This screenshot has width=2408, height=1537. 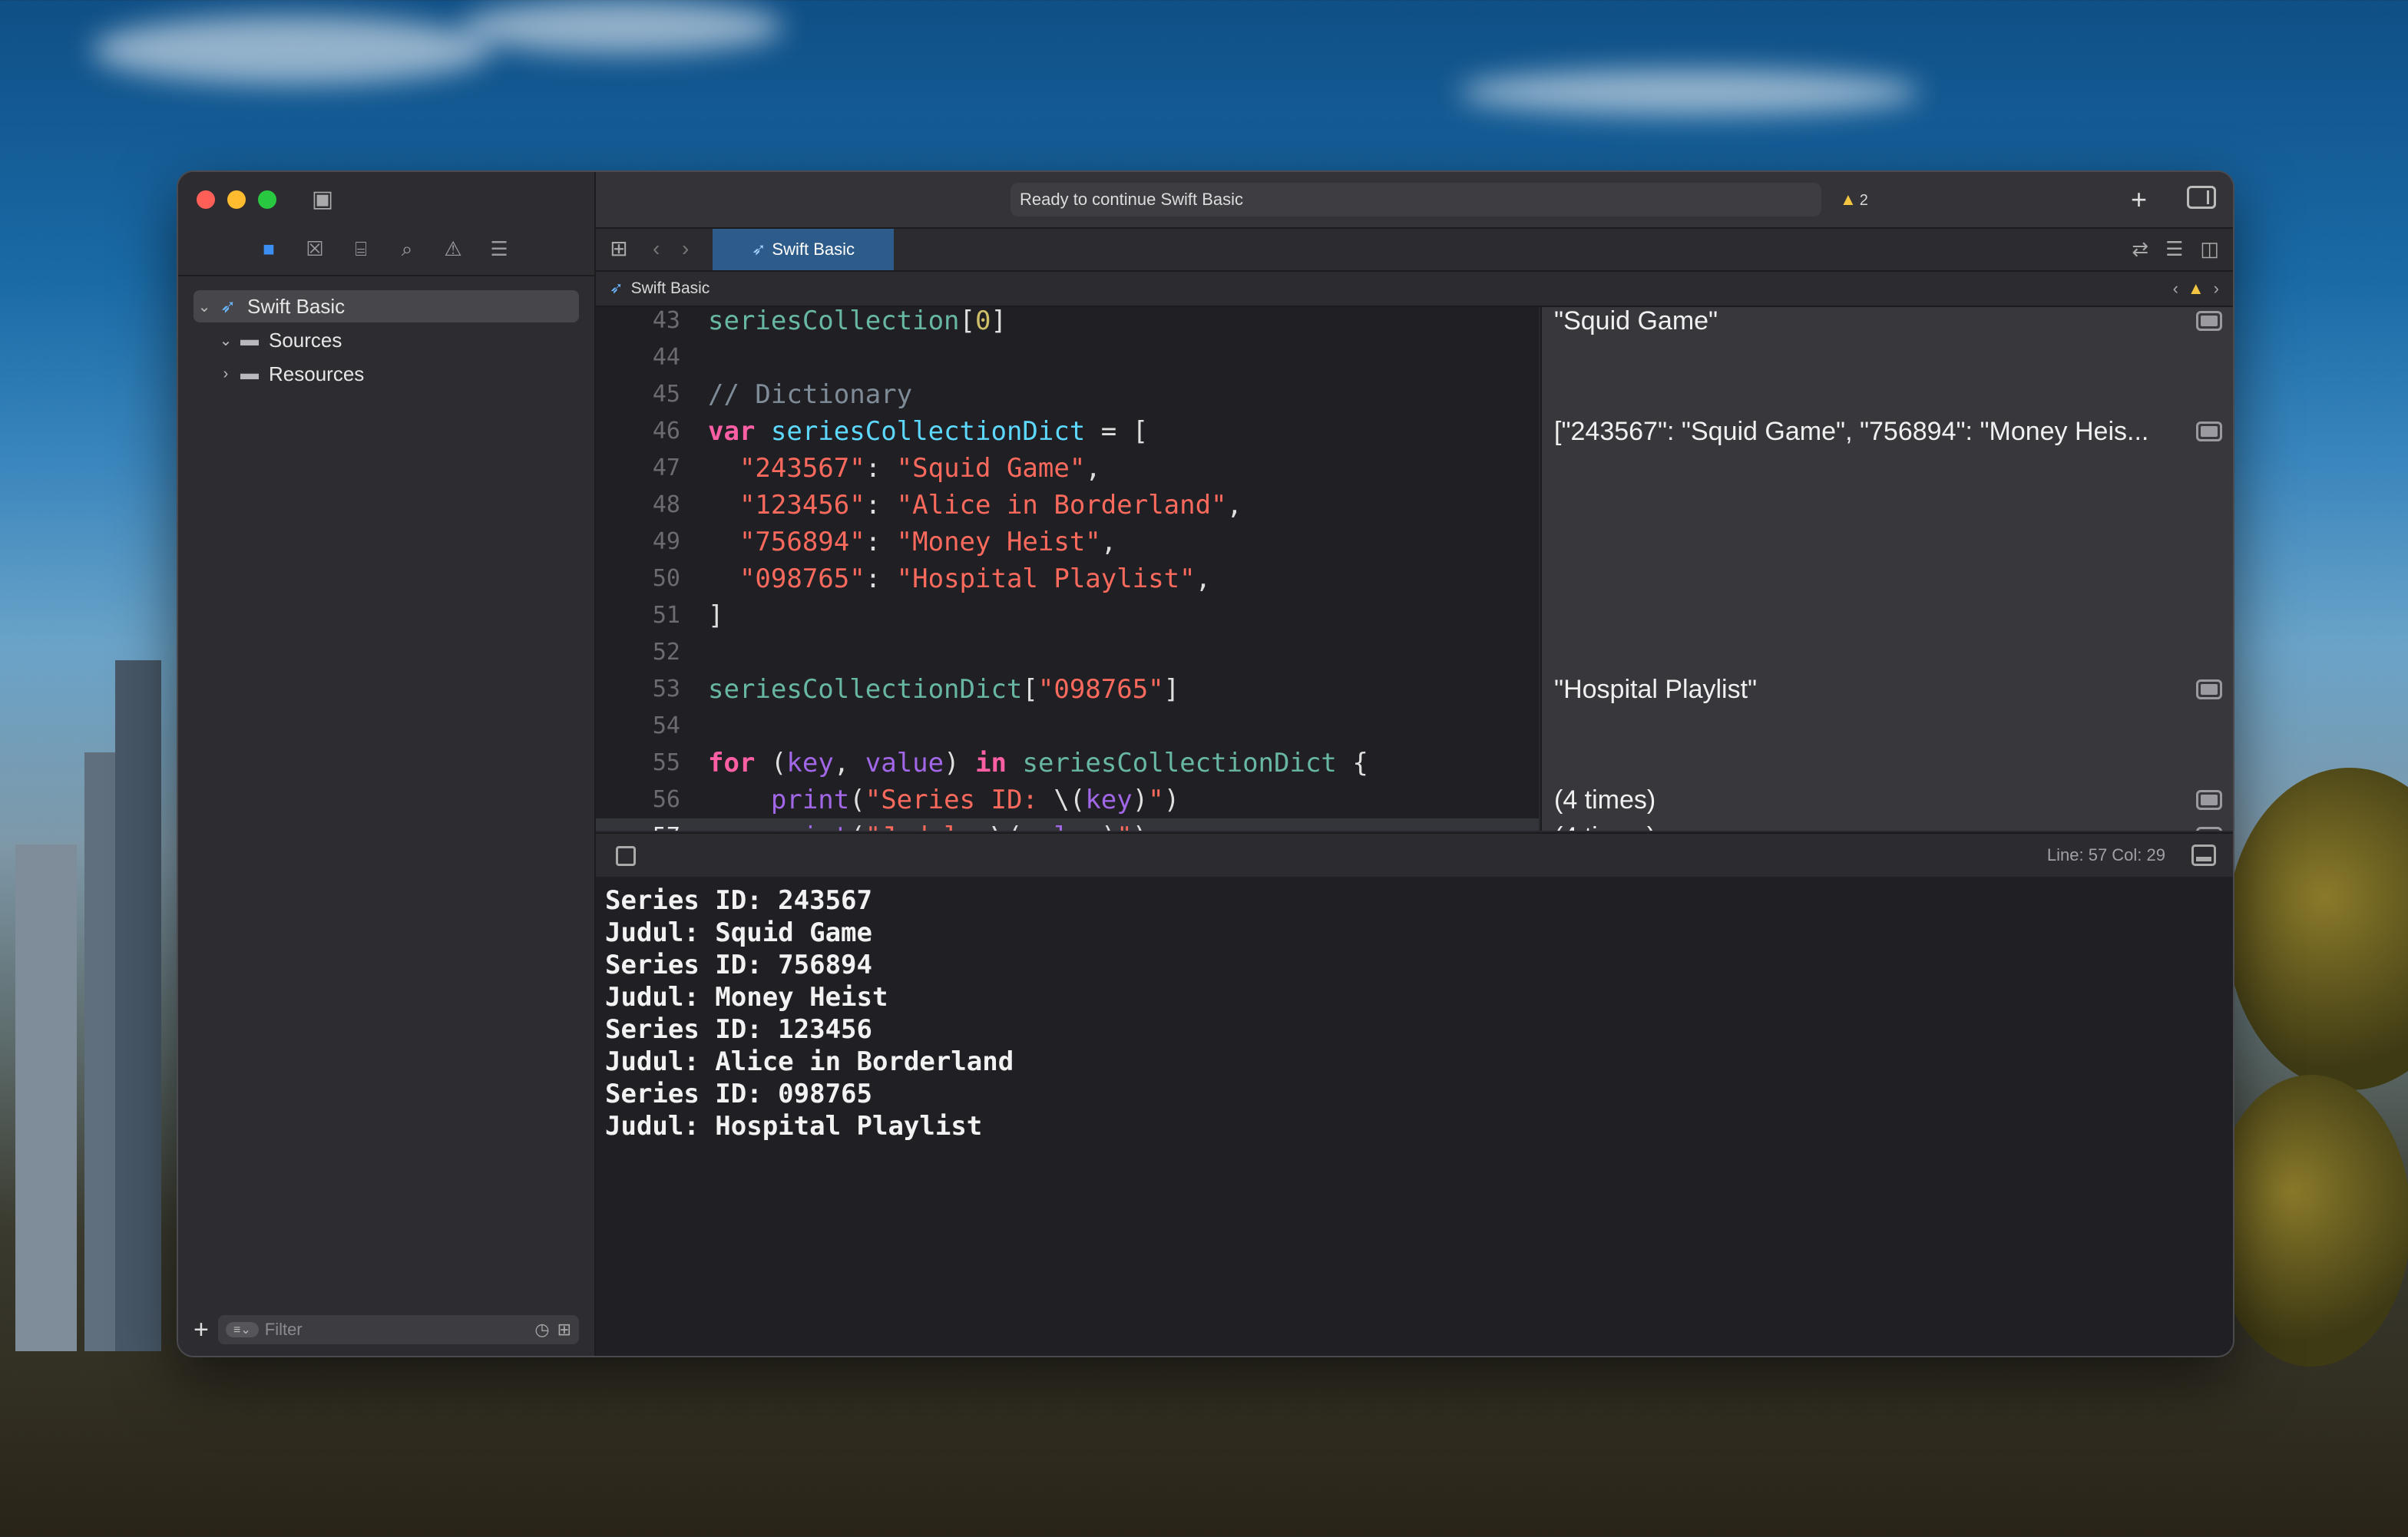 I want to click on source-control-navigator-icon: ☒, so click(x=315, y=249).